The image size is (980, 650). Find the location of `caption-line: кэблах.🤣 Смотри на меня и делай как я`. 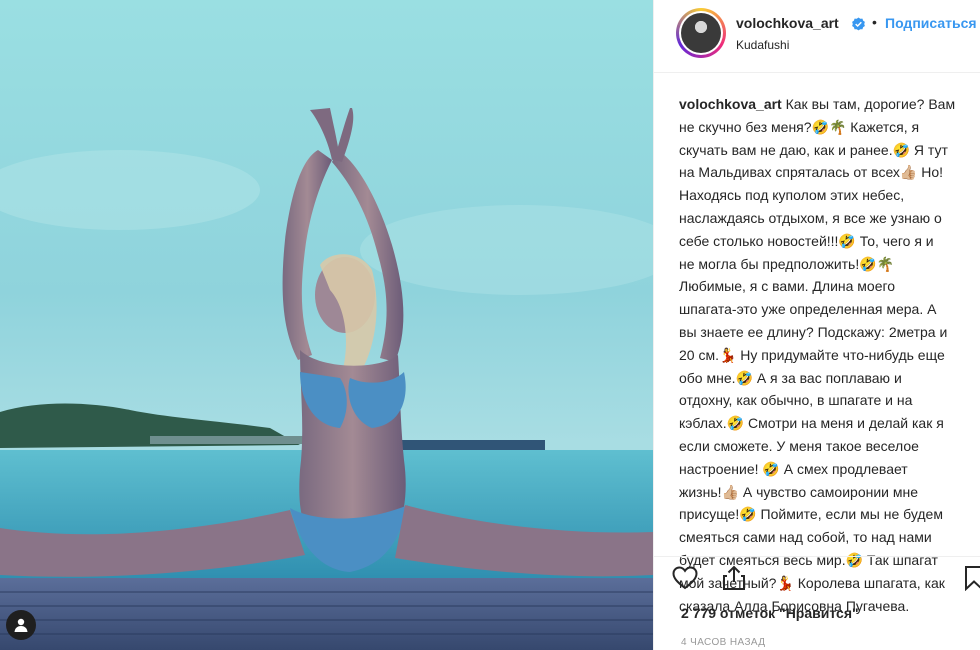

caption-line: кэблах.🤣 Смотри на меня и делай как я is located at coordinates (811, 423).